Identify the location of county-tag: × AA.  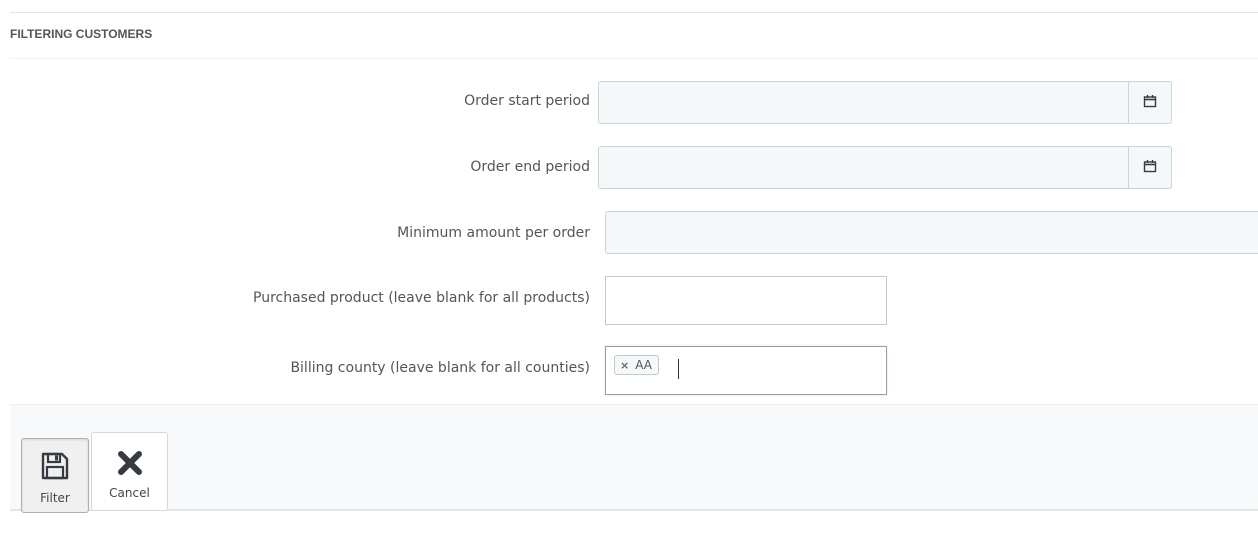
(636, 365).